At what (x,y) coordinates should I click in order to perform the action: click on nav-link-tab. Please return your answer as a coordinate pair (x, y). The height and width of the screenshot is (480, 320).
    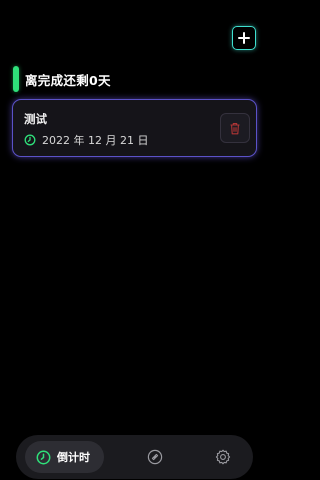
    Looking at the image, I should click on (155, 457).